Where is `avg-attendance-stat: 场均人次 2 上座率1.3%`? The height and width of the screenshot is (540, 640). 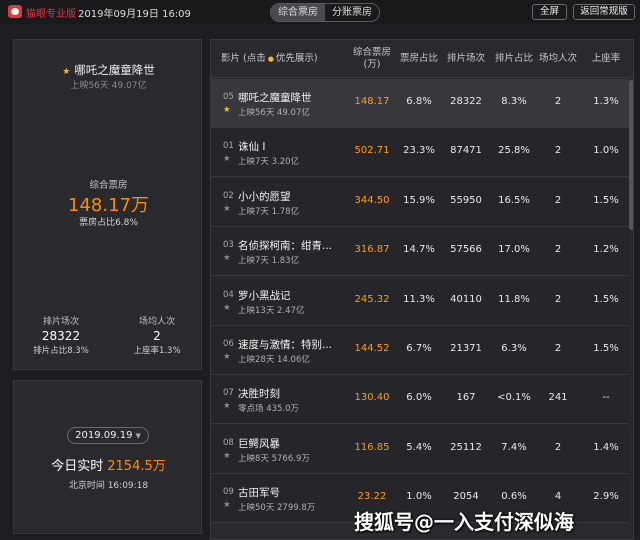 avg-attendance-stat: 场均人次 2 上座率1.3% is located at coordinates (157, 335).